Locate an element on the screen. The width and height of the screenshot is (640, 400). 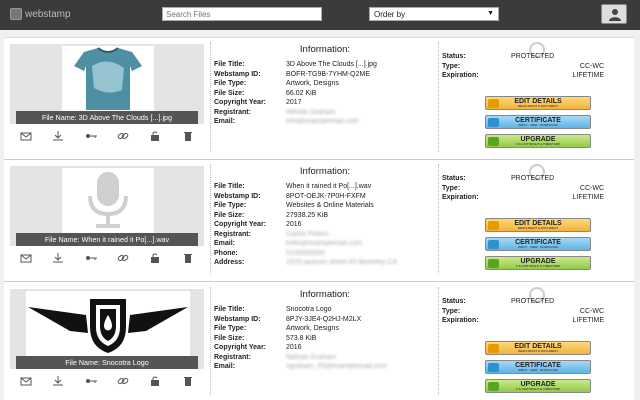
registrant-value: Nathan Graham is located at coordinates (311, 357).